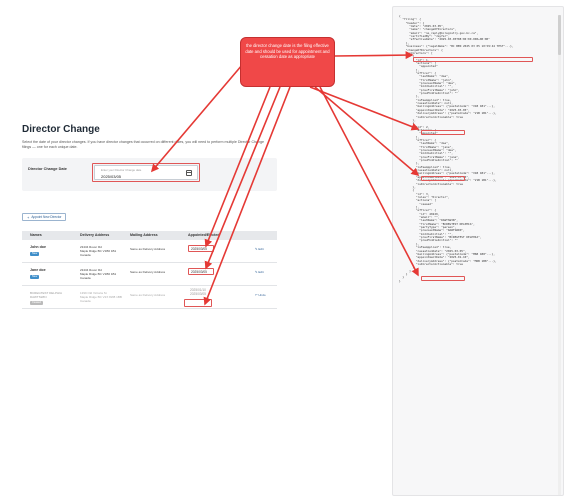 The width and height of the screenshot is (570, 500). What do you see at coordinates (559, 35) in the screenshot?
I see `scrollbar-thumb` at bounding box center [559, 35].